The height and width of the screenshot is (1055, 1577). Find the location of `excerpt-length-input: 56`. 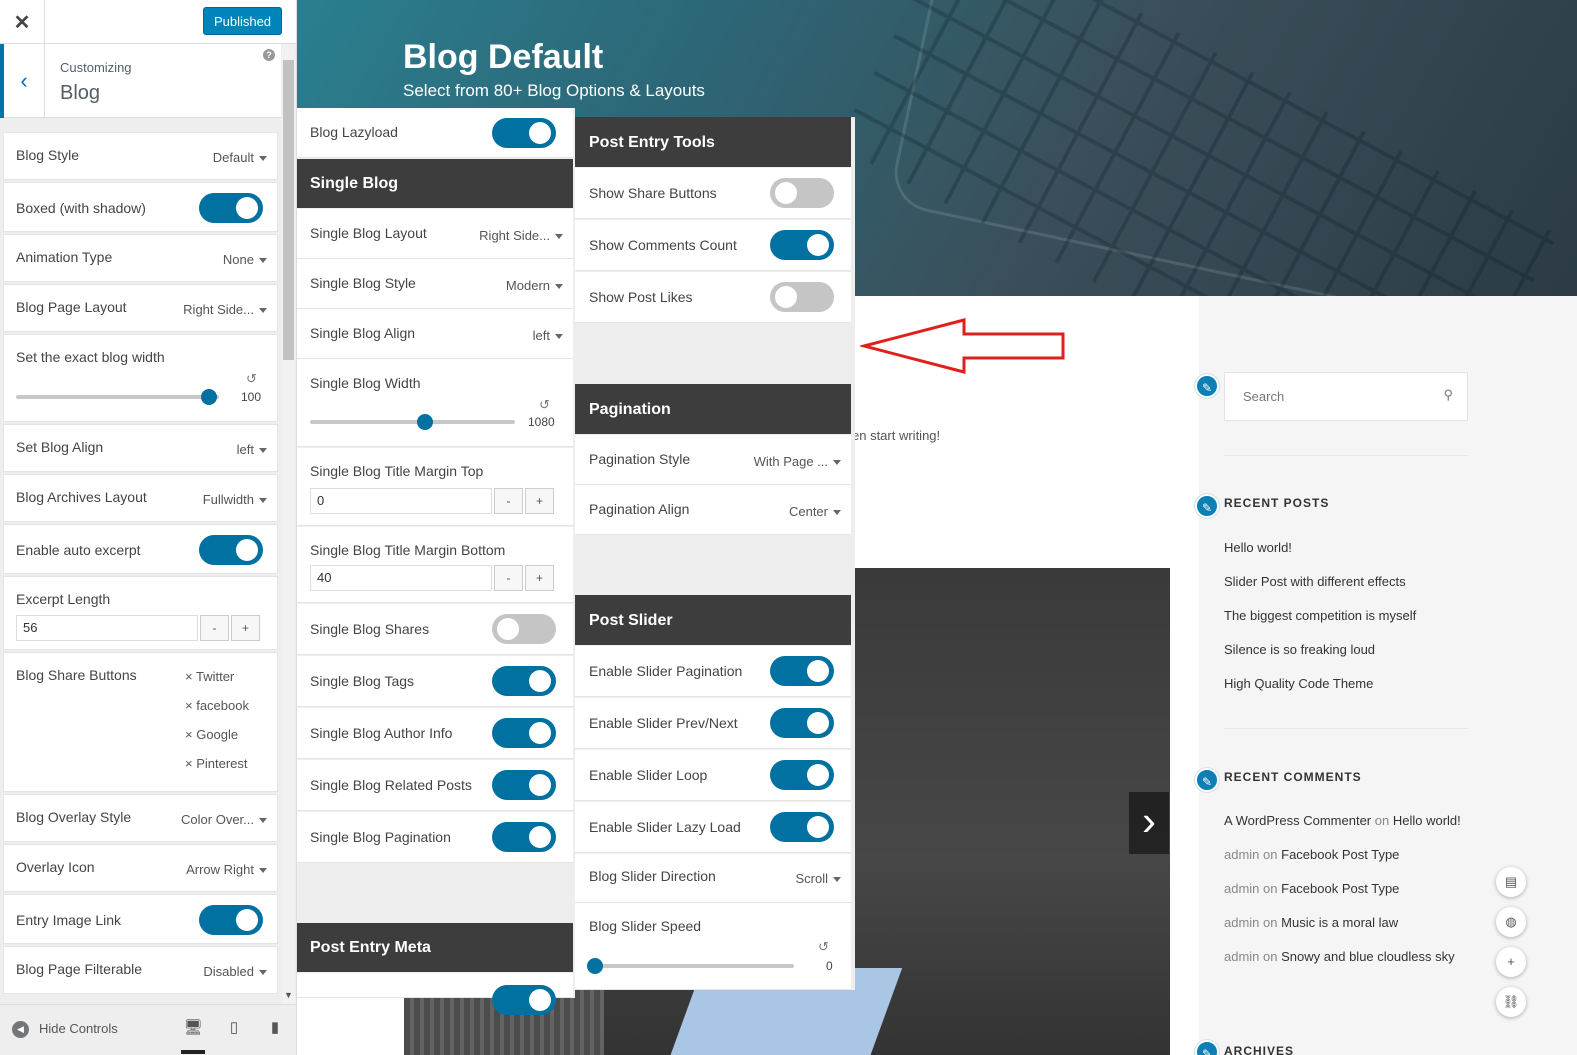

excerpt-length-input: 56 is located at coordinates (107, 628).